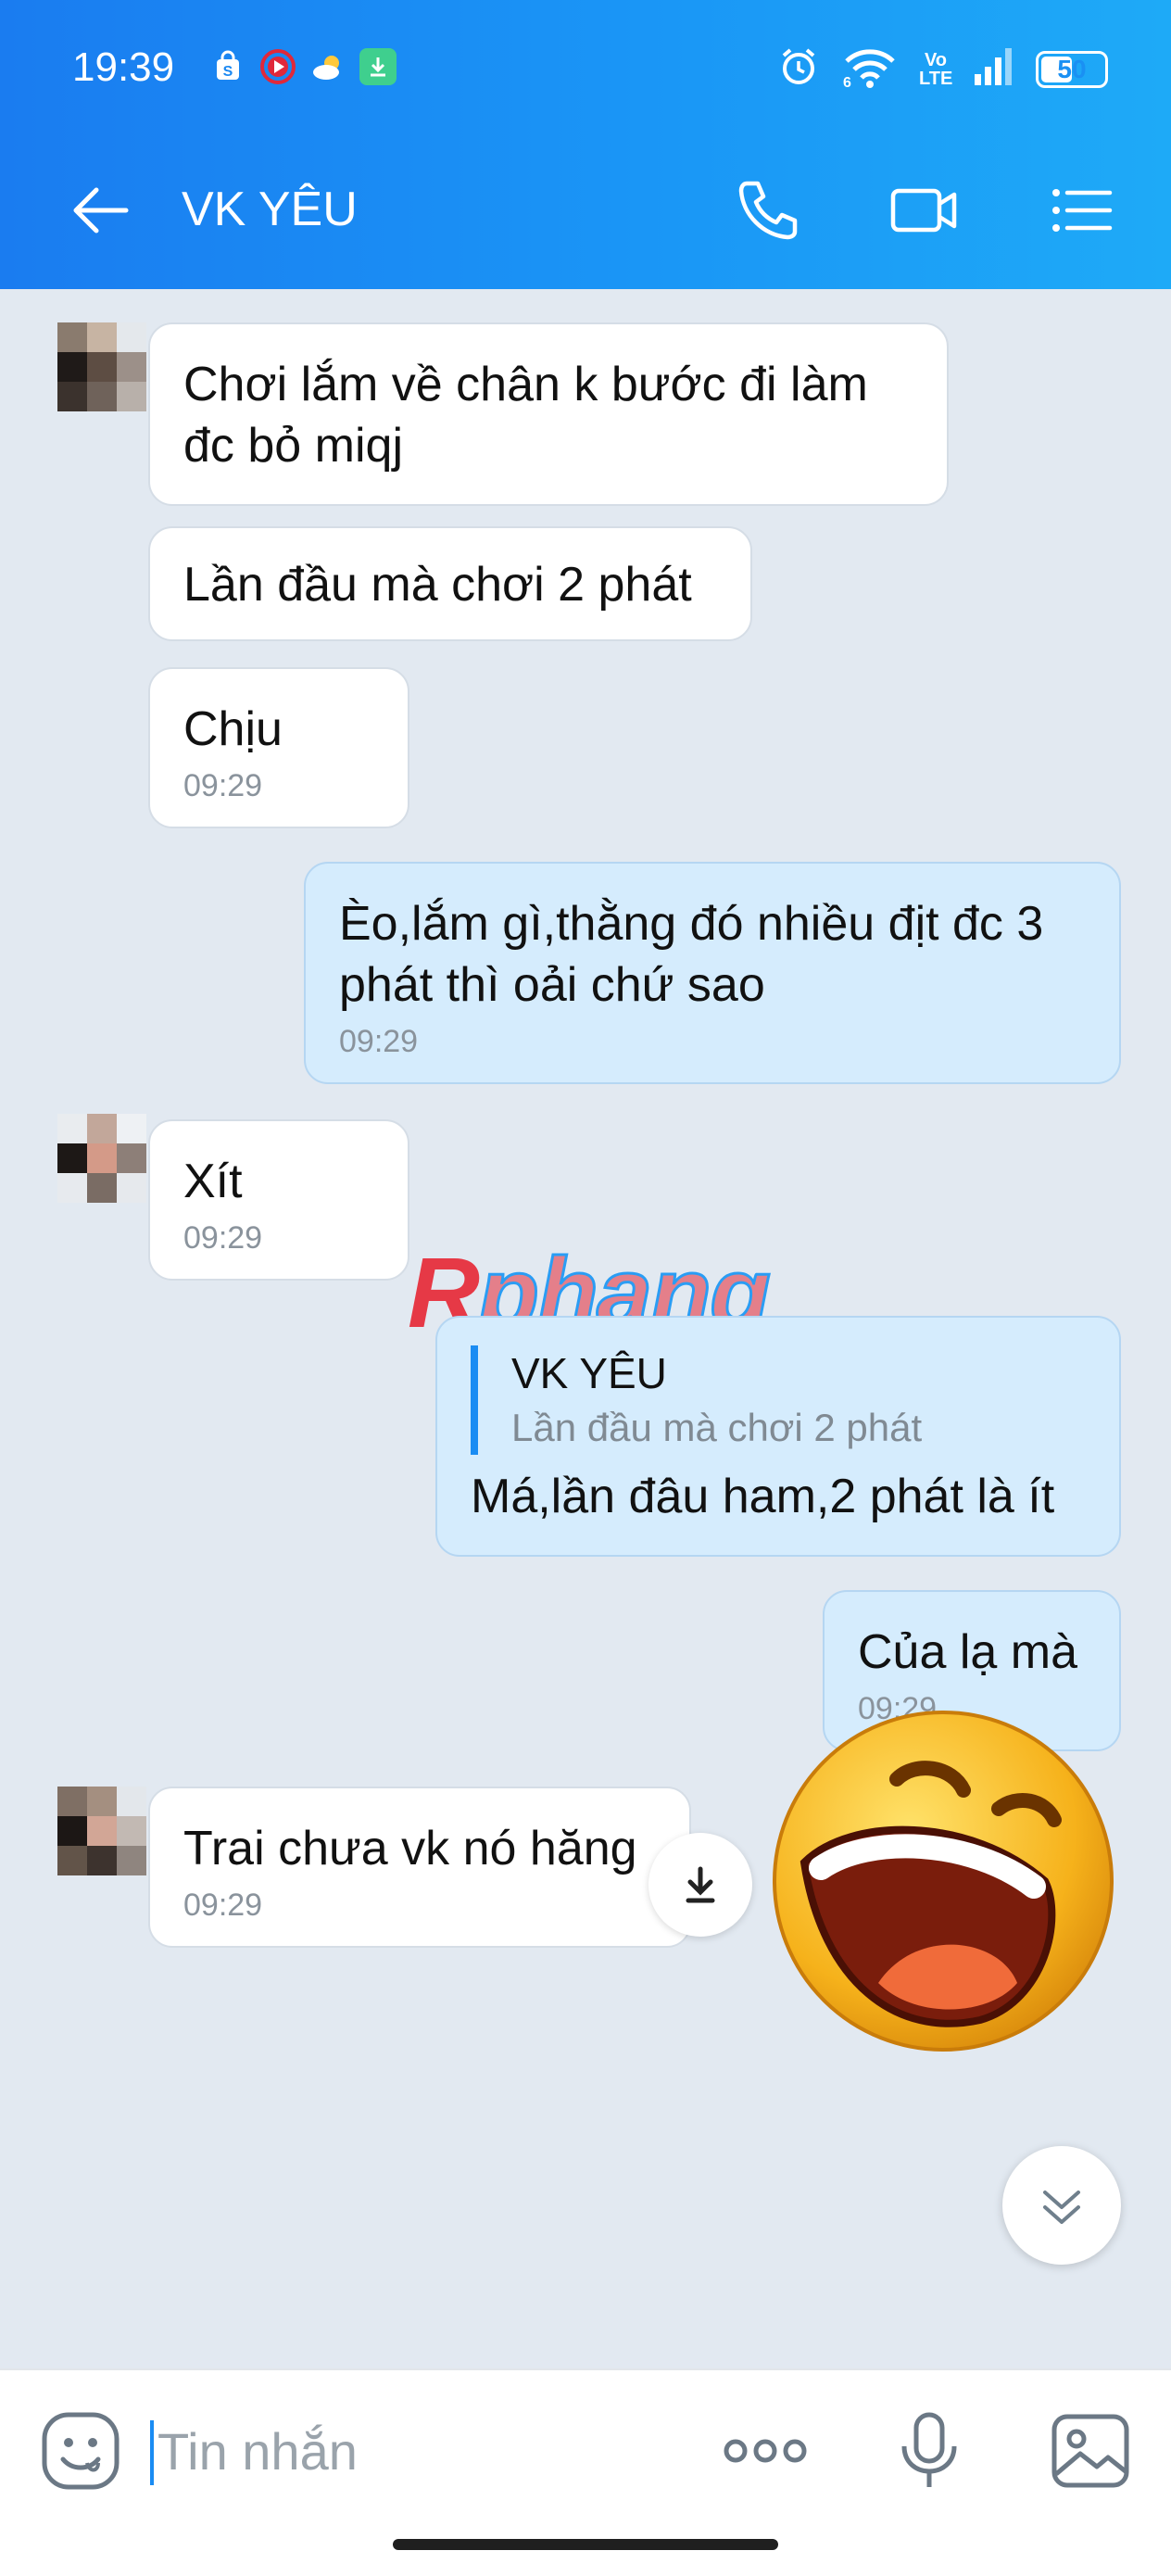 This screenshot has height=2576, width=1171. What do you see at coordinates (410, 2452) in the screenshot?
I see `message-input: Tin nhắn` at bounding box center [410, 2452].